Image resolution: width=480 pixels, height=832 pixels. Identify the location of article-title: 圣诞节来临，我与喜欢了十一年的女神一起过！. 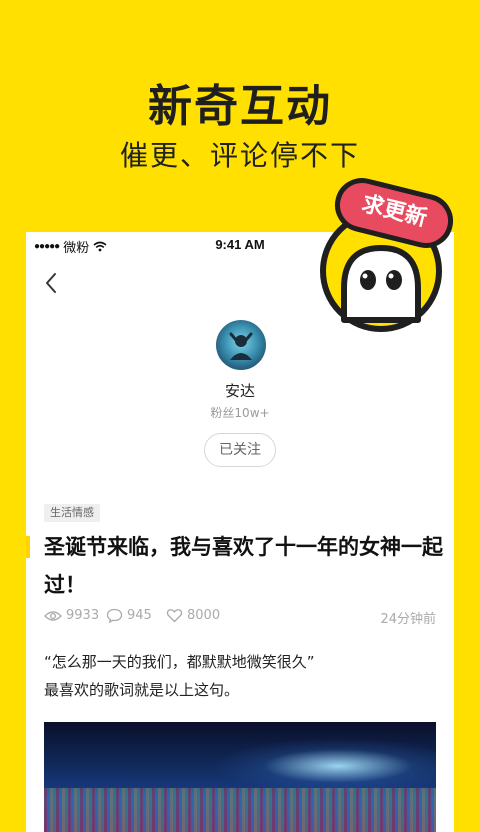
(243, 566).